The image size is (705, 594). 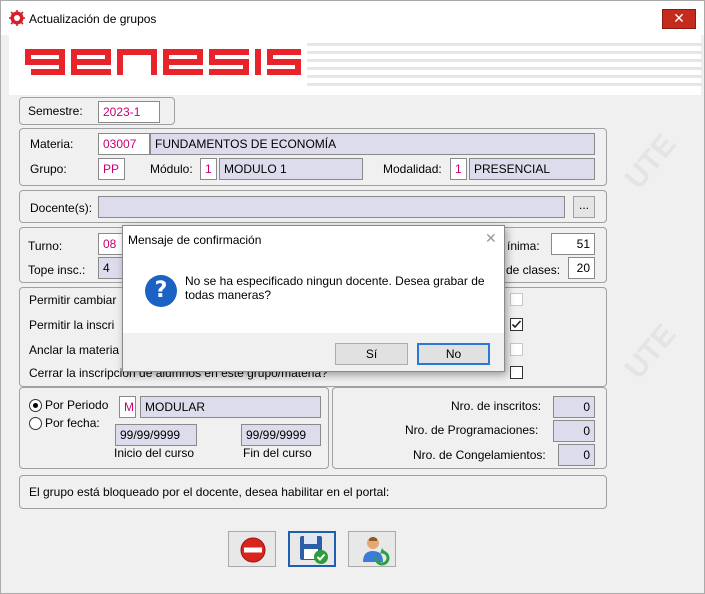 I want to click on inscritos-label: Nro. de inscritos:, so click(x=496, y=406).